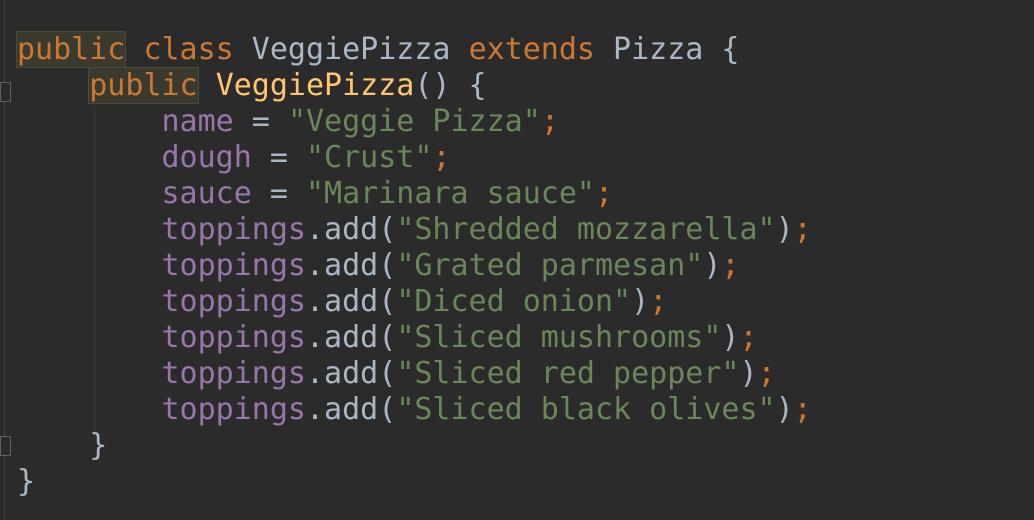 This screenshot has height=520, width=1034. I want to click on code-line: toppings.add("Grated parmesan");, so click(414, 266).